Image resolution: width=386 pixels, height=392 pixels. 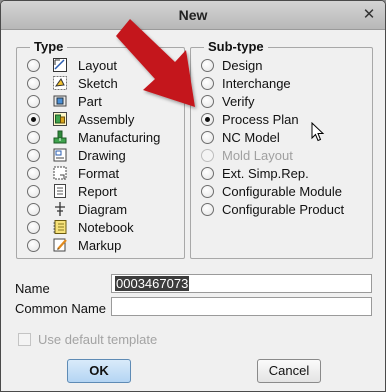 What do you see at coordinates (98, 65) in the screenshot?
I see `type-label-layout: Layout` at bounding box center [98, 65].